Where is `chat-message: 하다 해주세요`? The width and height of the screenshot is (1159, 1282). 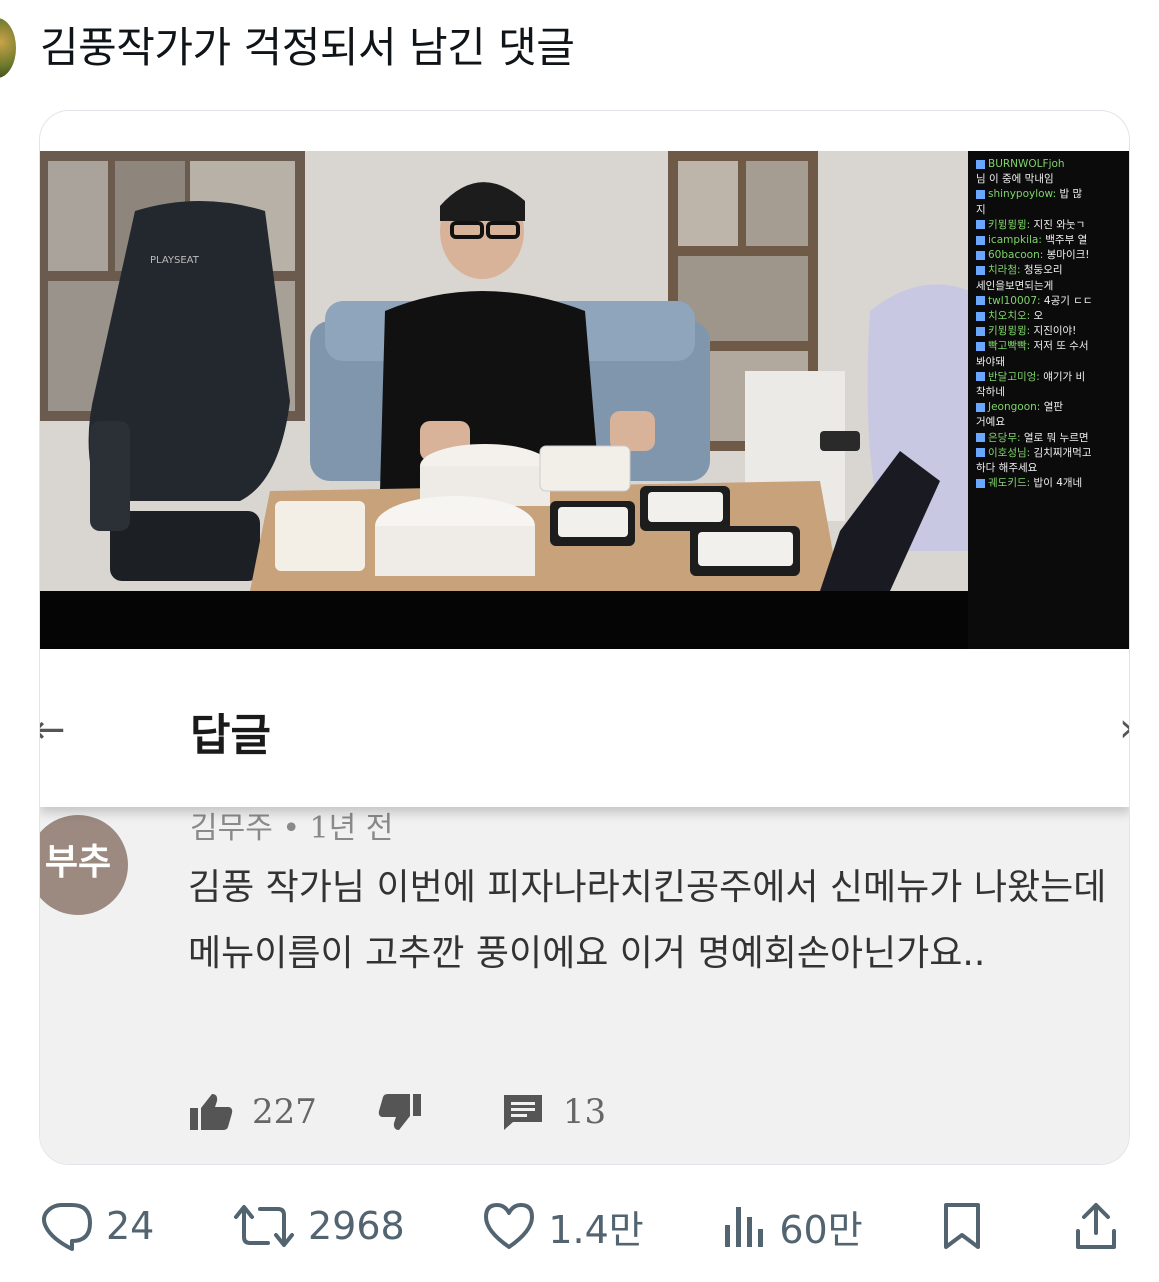
chat-message: 하다 해주세요 is located at coordinates (1051, 468).